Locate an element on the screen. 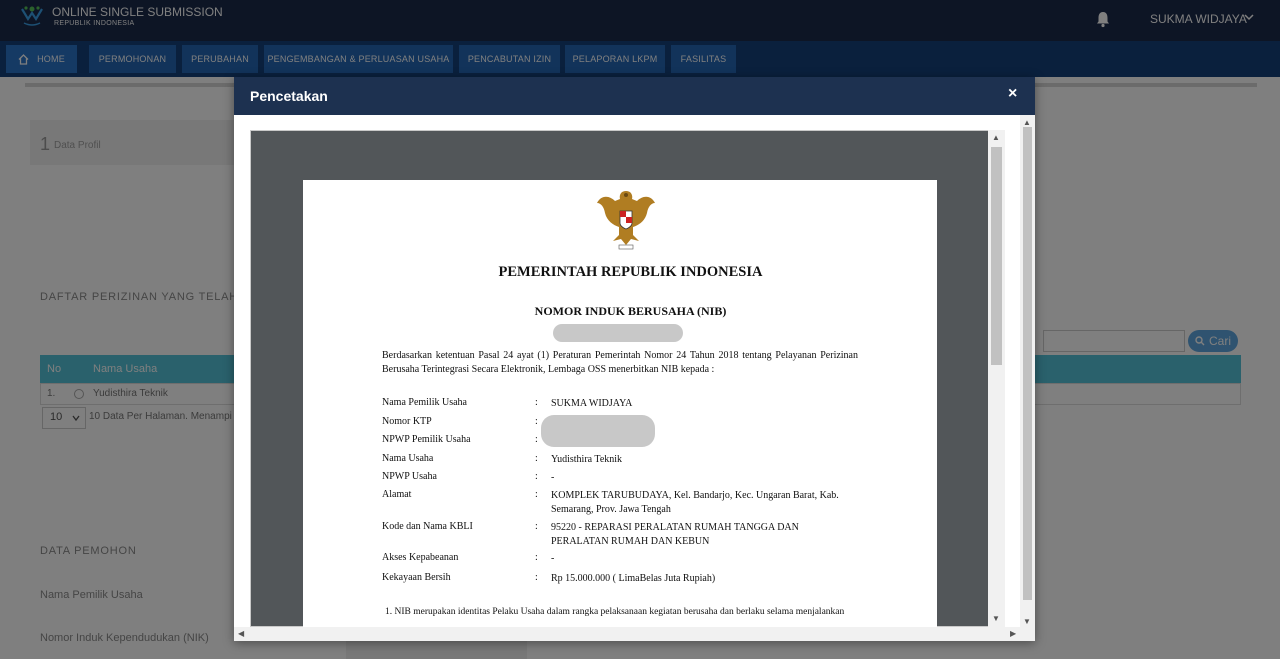 This screenshot has width=1280, height=659. modal-scrollbar-thumb is located at coordinates (1027, 363).